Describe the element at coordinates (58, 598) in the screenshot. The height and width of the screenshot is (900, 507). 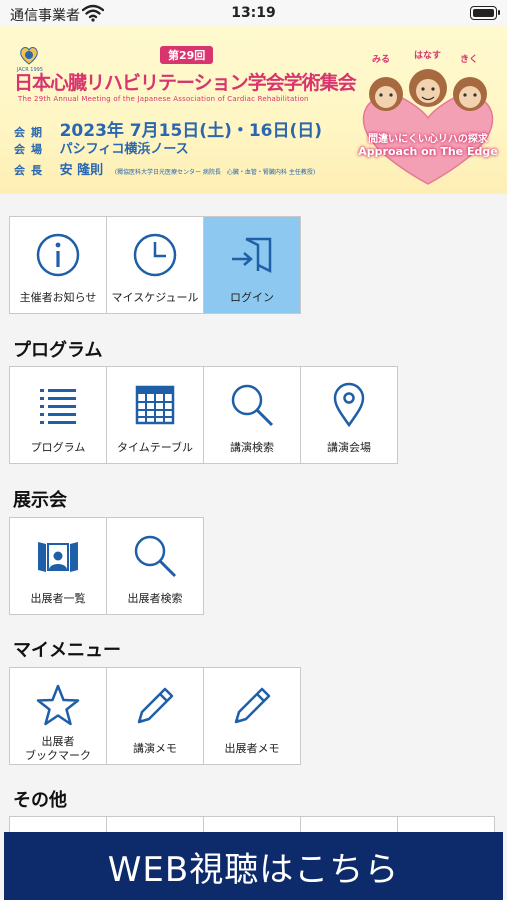
I see `tile-label: 出展者一覧` at that location.